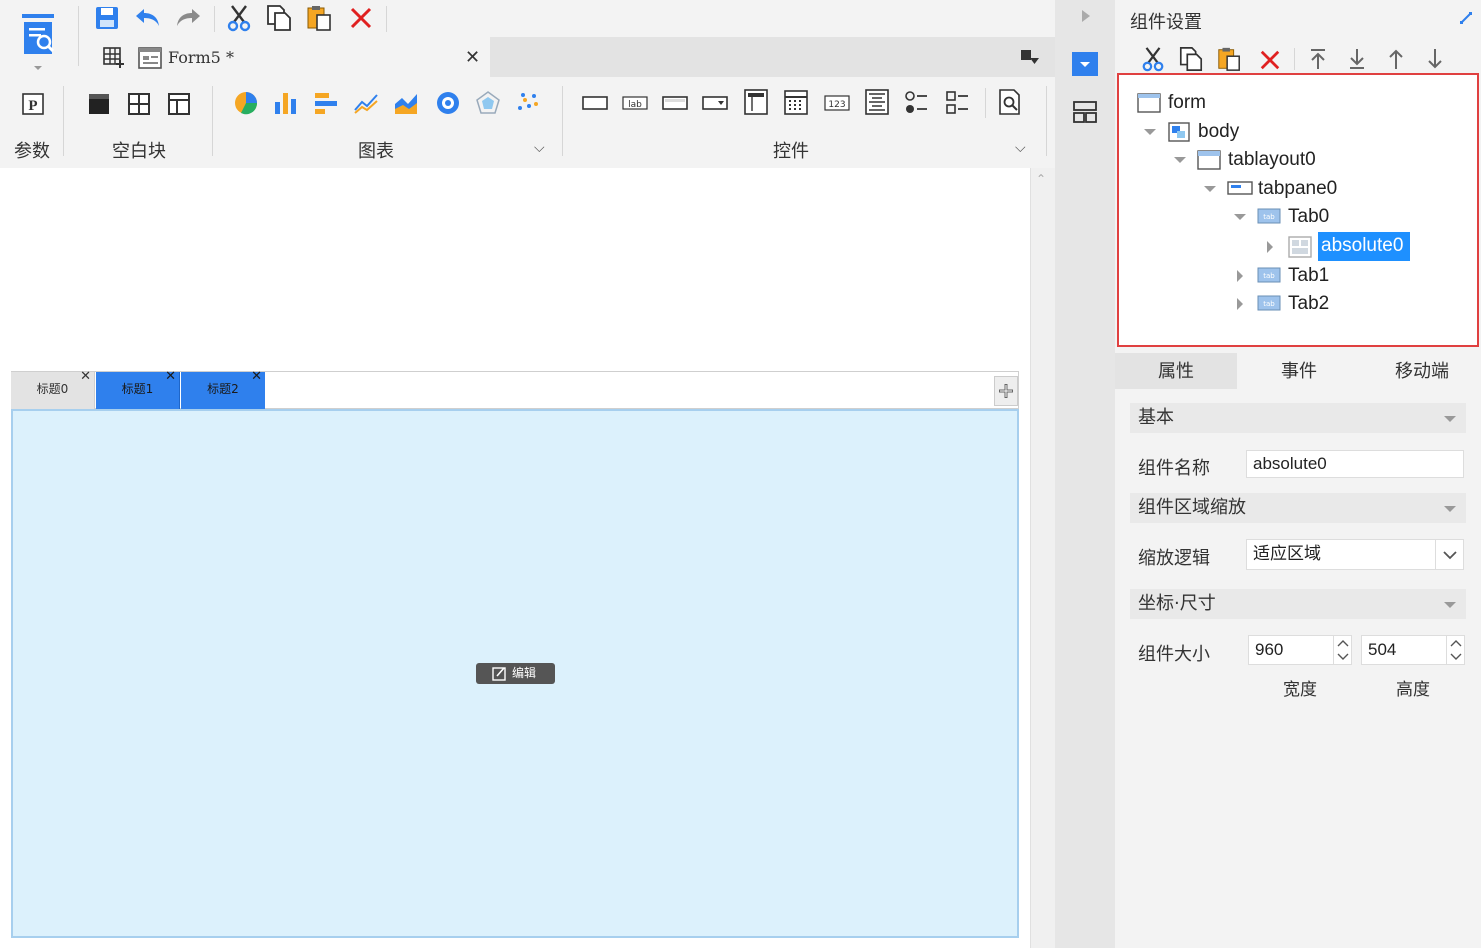  I want to click on text-input-widget-icon, so click(675, 103).